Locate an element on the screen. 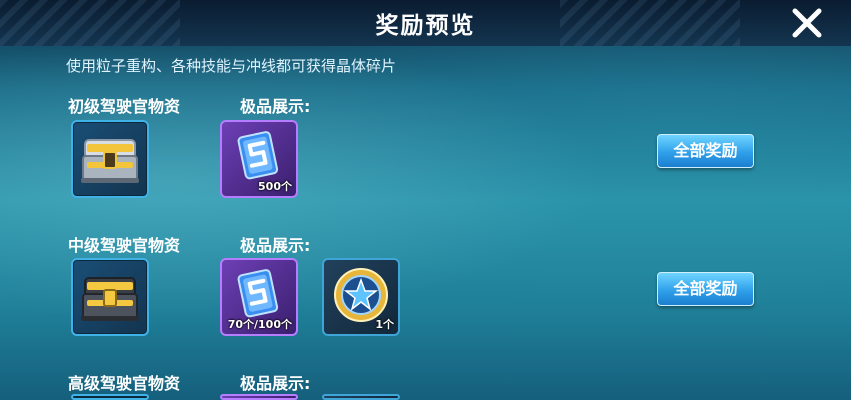 This screenshot has width=851, height=400. intermediate-crystal-reward: 70个/100个 is located at coordinates (259, 297).